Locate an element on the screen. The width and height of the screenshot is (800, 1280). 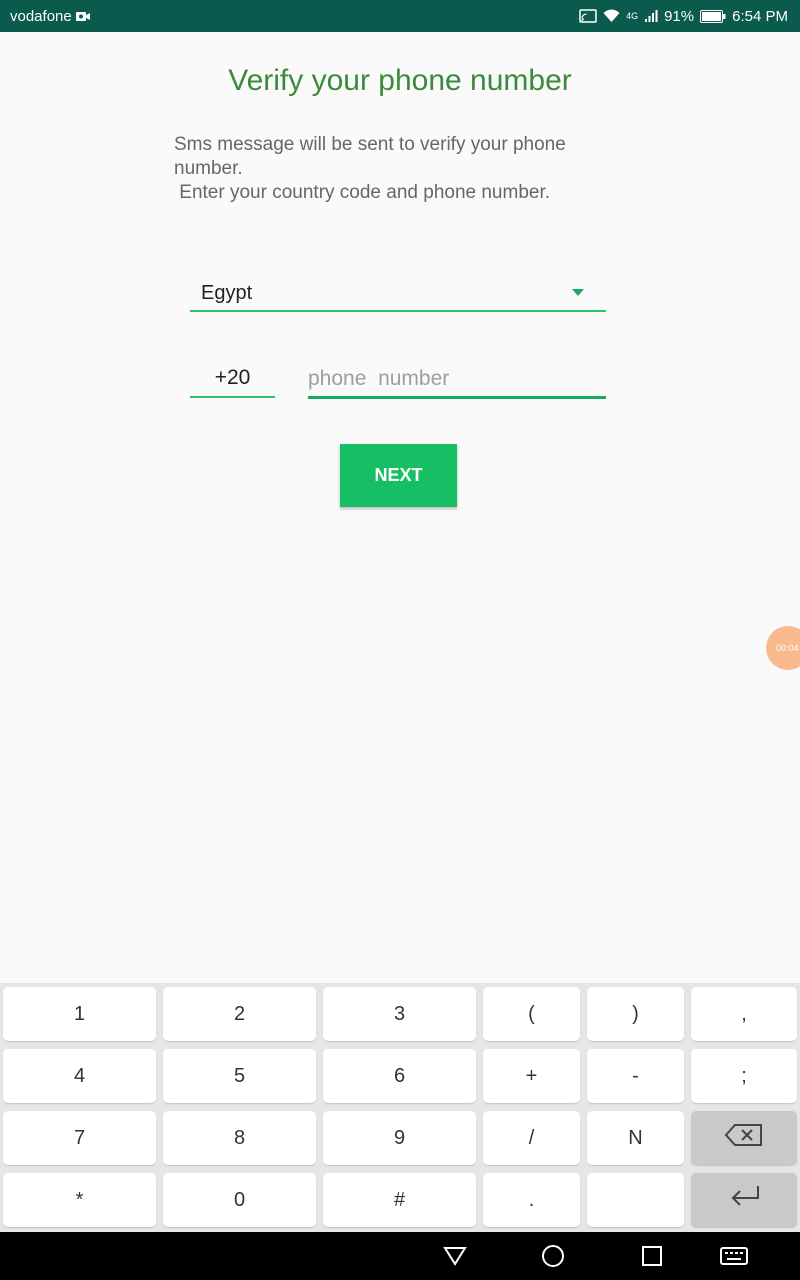
key-period: . is located at coordinates (531, 1200).